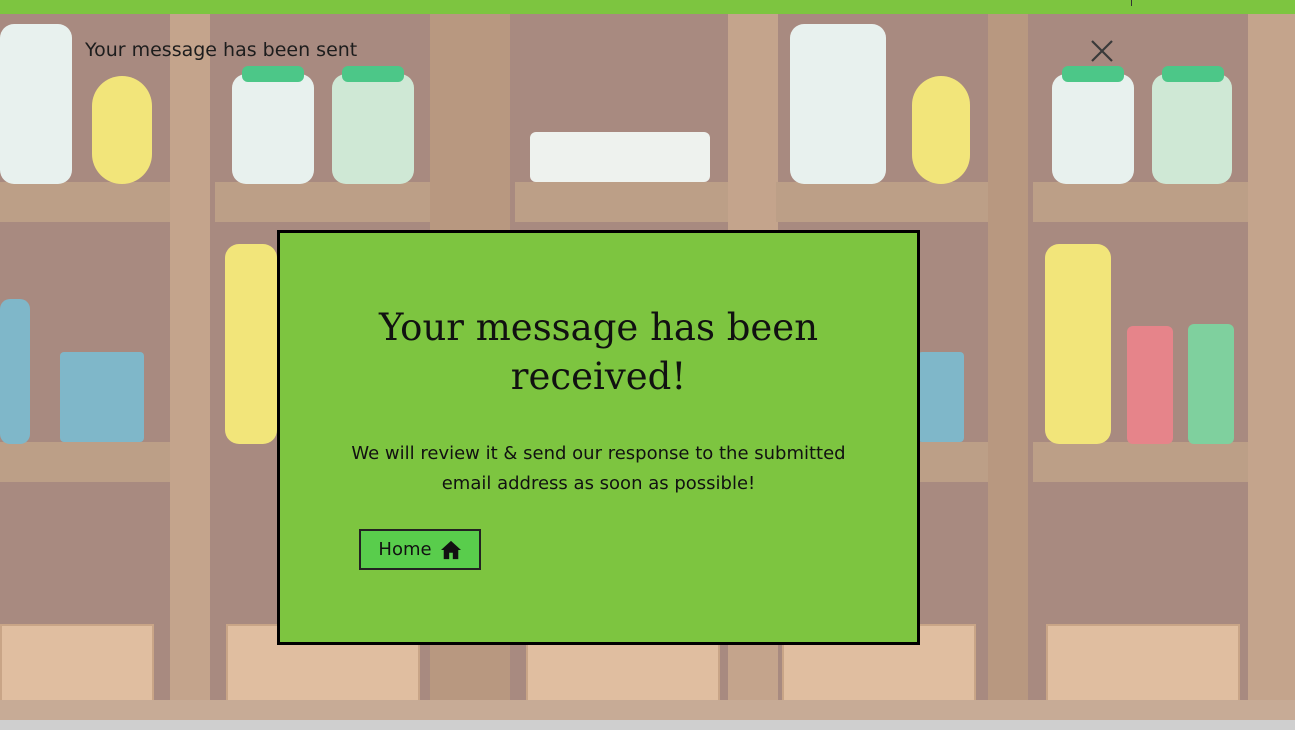  I want to click on top-bar-marker, so click(1131, 3).